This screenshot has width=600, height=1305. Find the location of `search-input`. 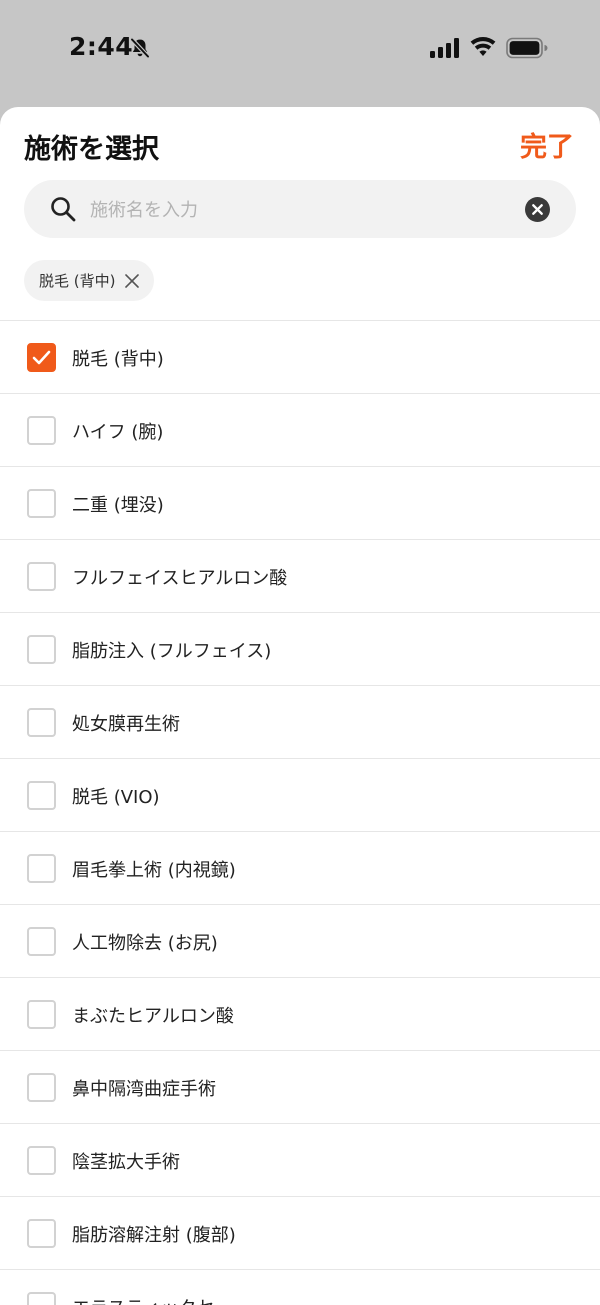

search-input is located at coordinates (300, 210).